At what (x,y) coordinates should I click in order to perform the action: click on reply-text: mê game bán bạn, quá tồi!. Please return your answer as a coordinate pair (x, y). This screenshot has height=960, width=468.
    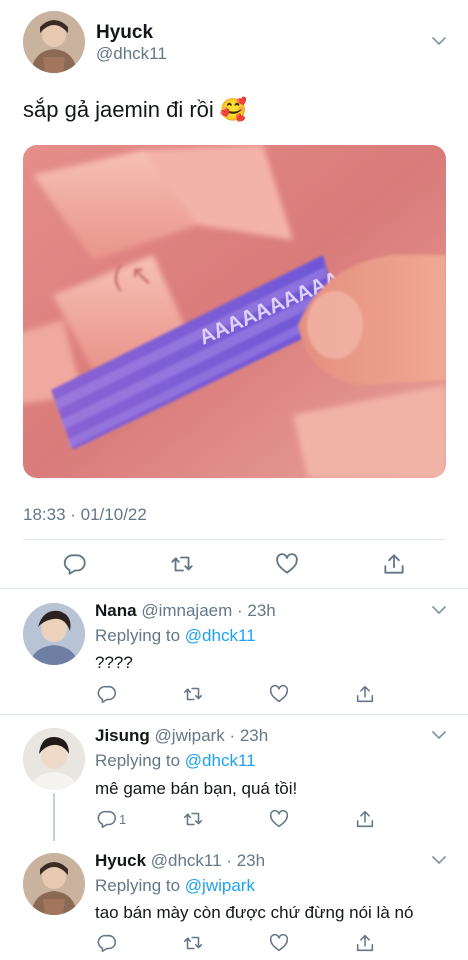
    Looking at the image, I should click on (196, 788).